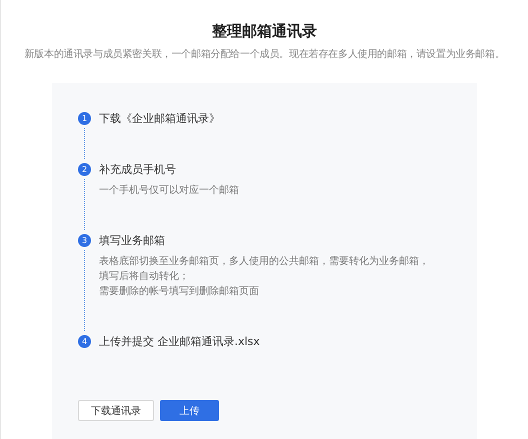 This screenshot has height=439, width=528. Describe the element at coordinates (264, 54) in the screenshot. I see `page-subtitle: 新版本的通讯录与成员紧密关联，一个邮箱分配给一个成员。现在若存在多人使用的邮箱，请设置为业务邮箱。` at that location.